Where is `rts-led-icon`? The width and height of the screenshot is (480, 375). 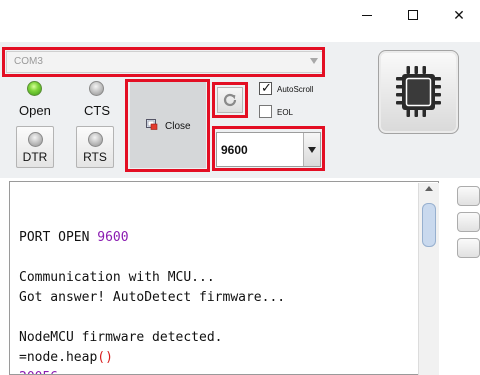 rts-led-icon is located at coordinates (95, 139).